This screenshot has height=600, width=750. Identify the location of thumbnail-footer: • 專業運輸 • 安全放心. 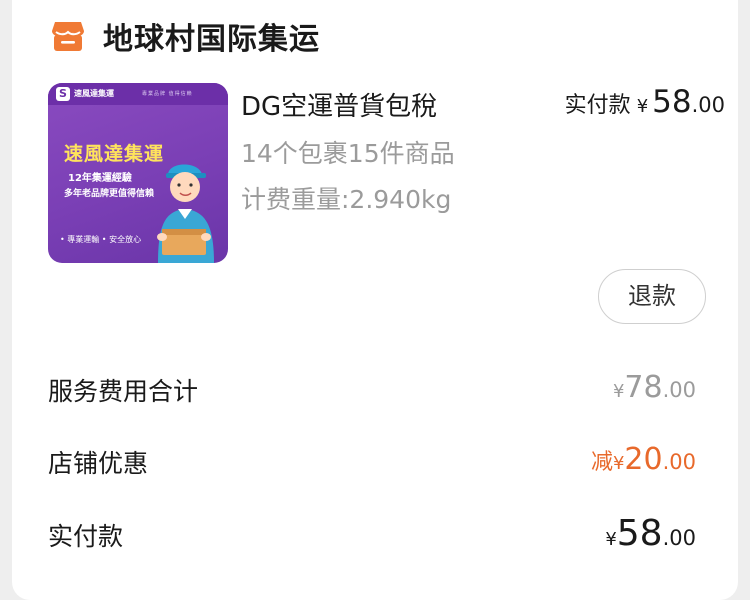
(101, 239).